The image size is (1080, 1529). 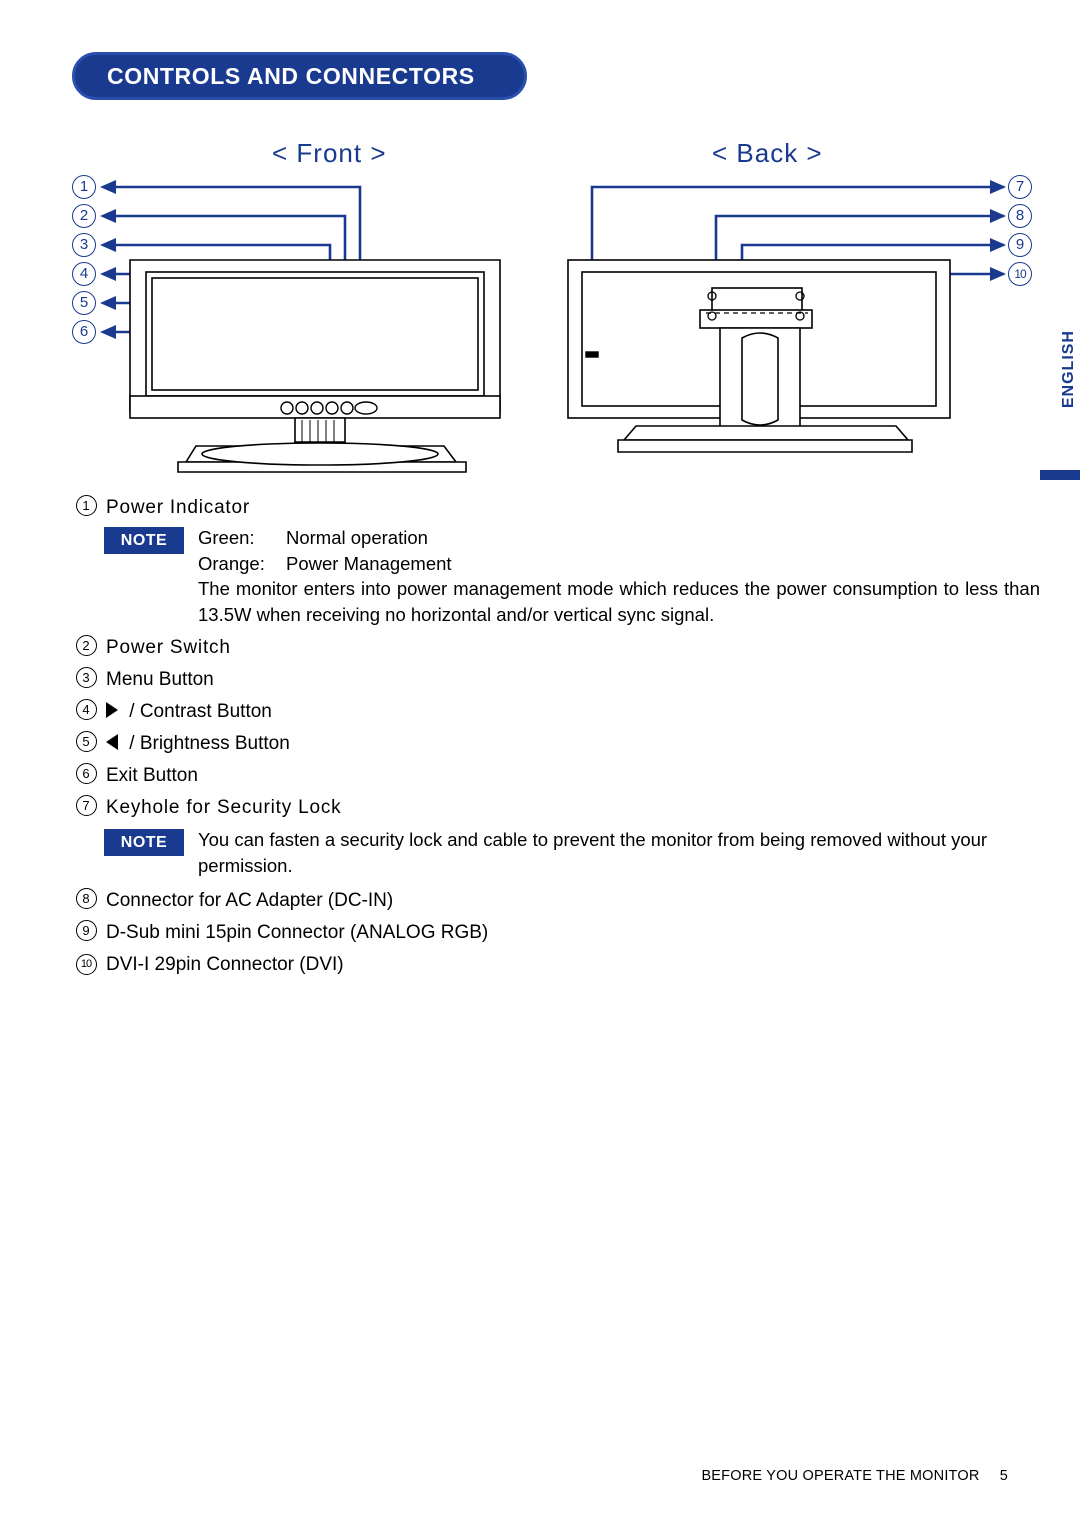 I want to click on note-green-key: Green:, so click(x=226, y=537).